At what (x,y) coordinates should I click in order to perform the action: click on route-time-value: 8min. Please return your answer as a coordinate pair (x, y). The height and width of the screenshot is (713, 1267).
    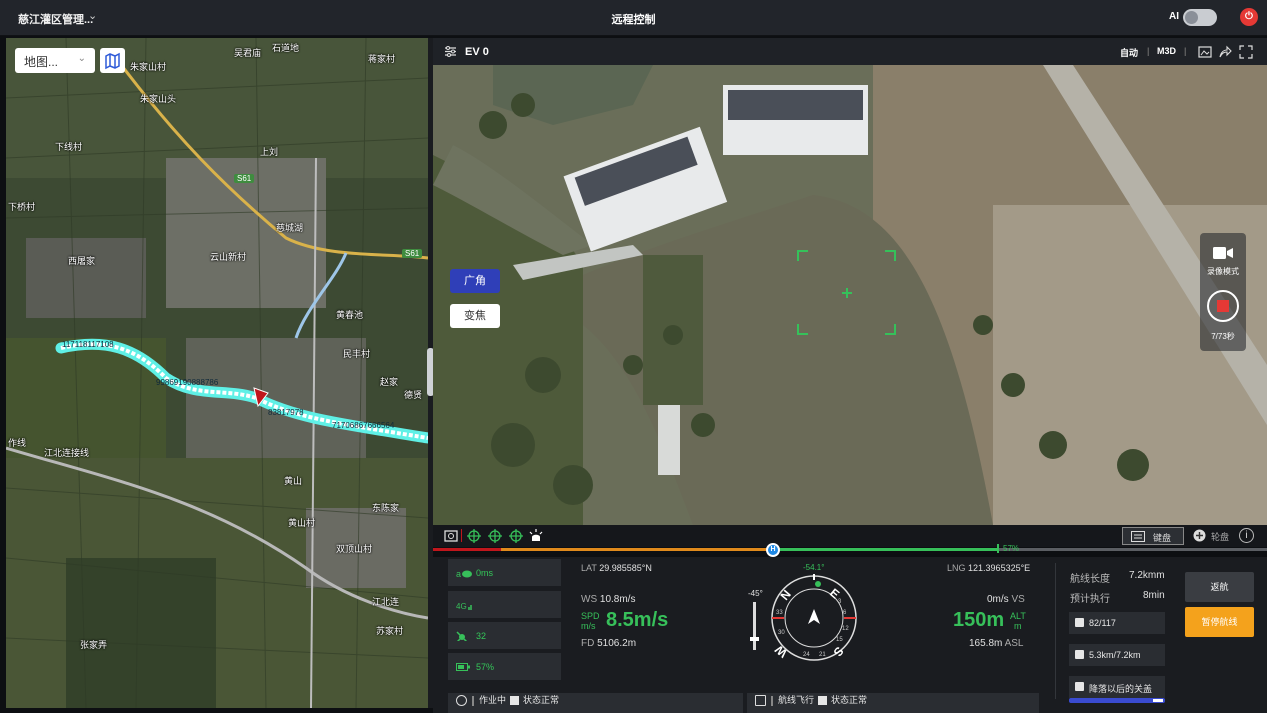
    Looking at the image, I should click on (1154, 595).